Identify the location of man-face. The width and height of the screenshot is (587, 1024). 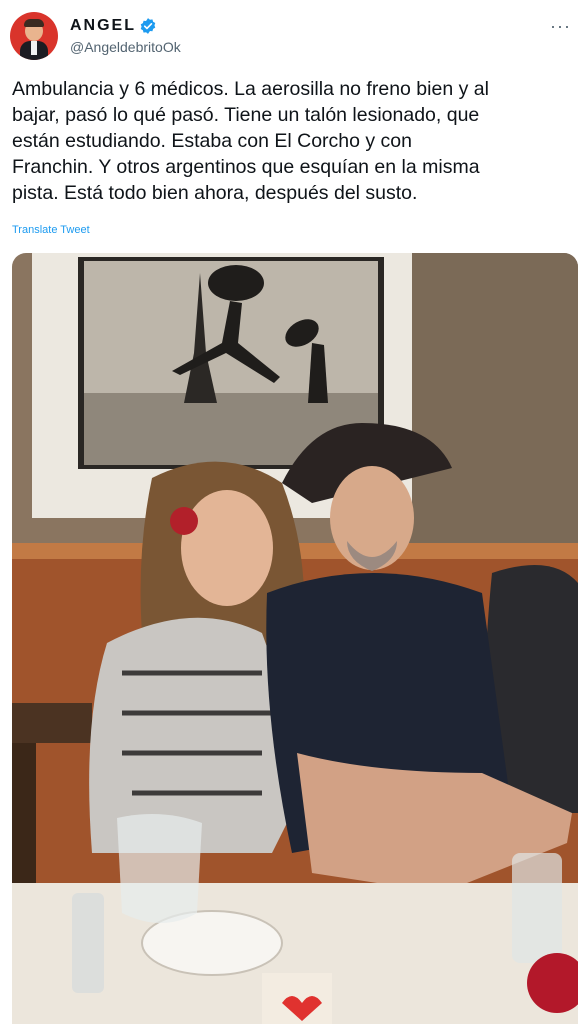
(372, 518).